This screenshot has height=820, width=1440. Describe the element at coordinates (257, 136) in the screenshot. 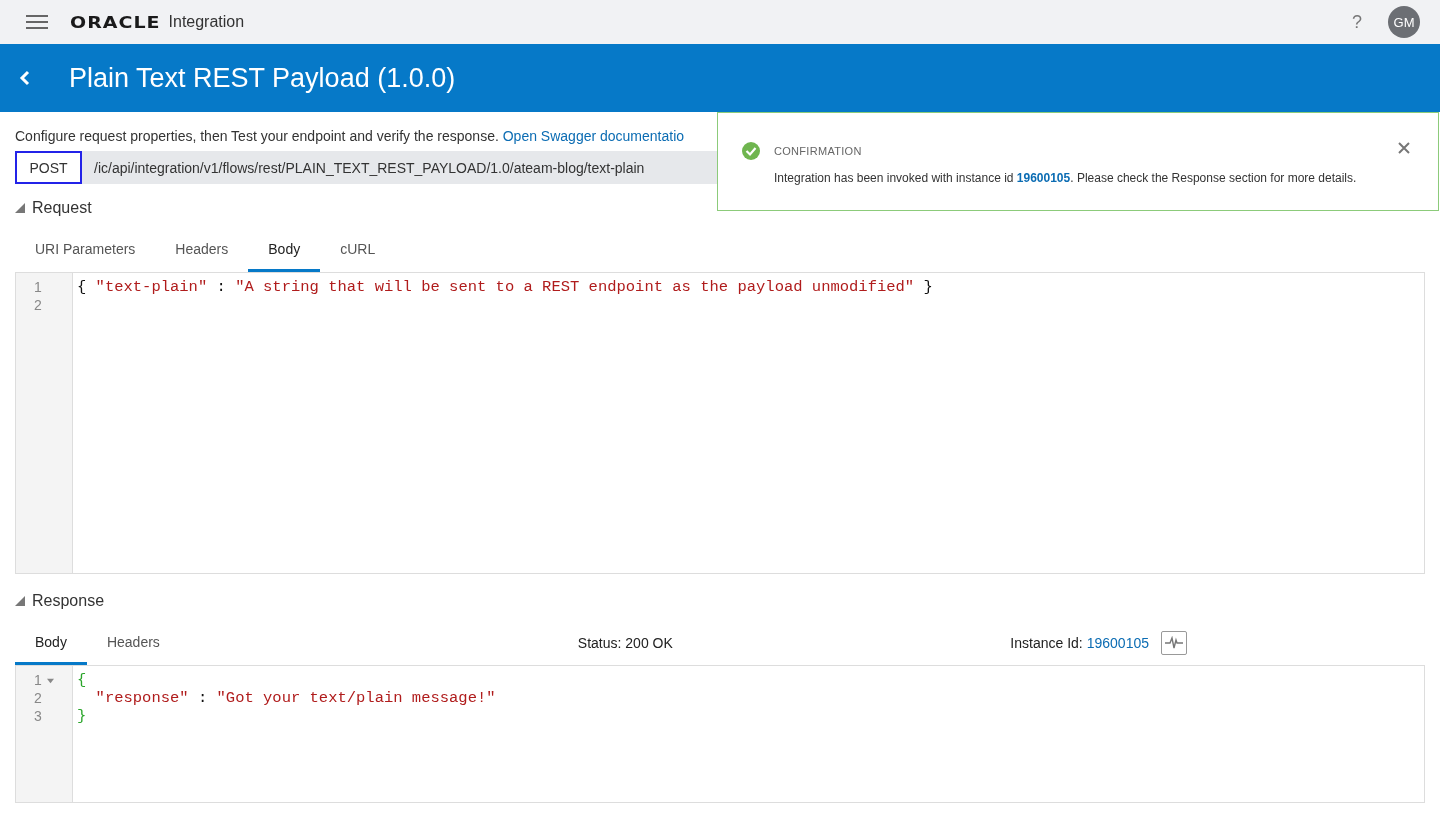

I see `description-text: Configure request properties, then Test your endpoint and verify the response.` at that location.